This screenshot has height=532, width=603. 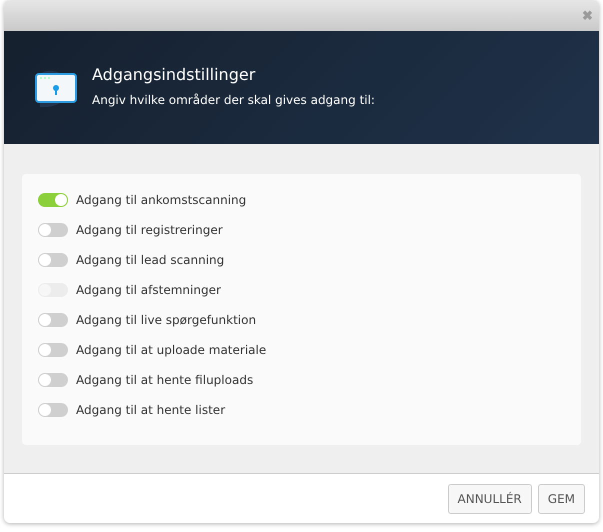 I want to click on save-button: GEM, so click(x=561, y=499).